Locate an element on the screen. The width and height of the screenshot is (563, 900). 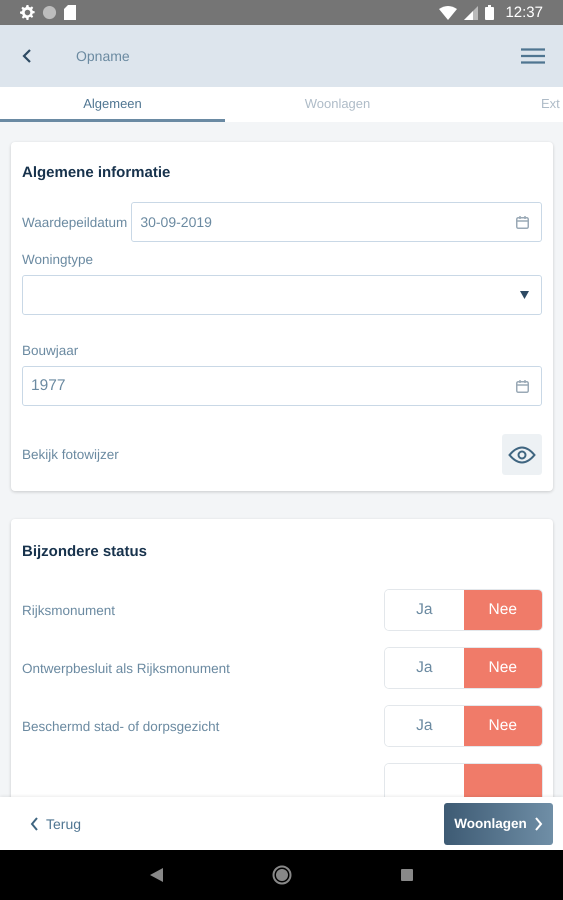
toggle-option is located at coordinates (503, 780).